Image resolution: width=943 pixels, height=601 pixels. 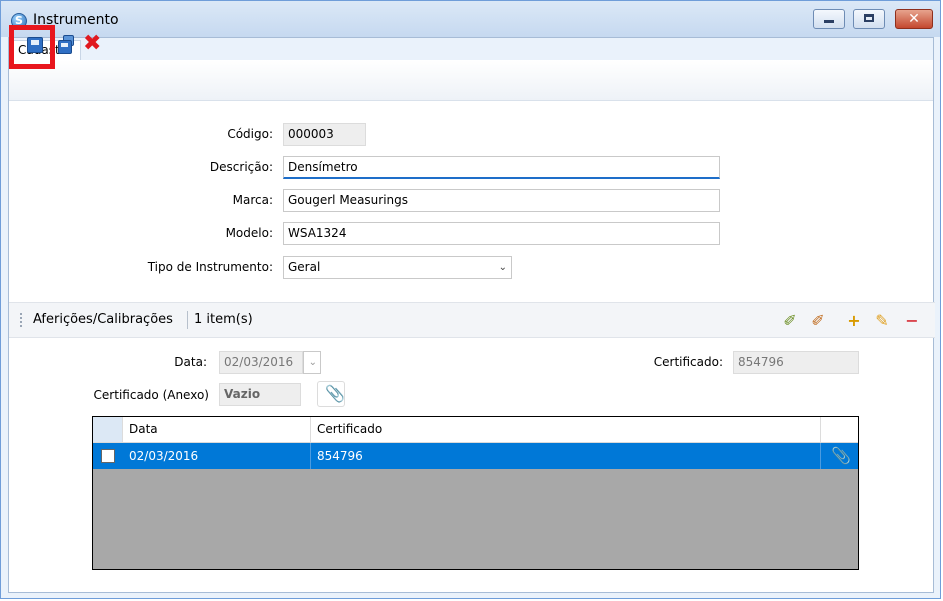 I want to click on delete-button: ✖, so click(x=93, y=43).